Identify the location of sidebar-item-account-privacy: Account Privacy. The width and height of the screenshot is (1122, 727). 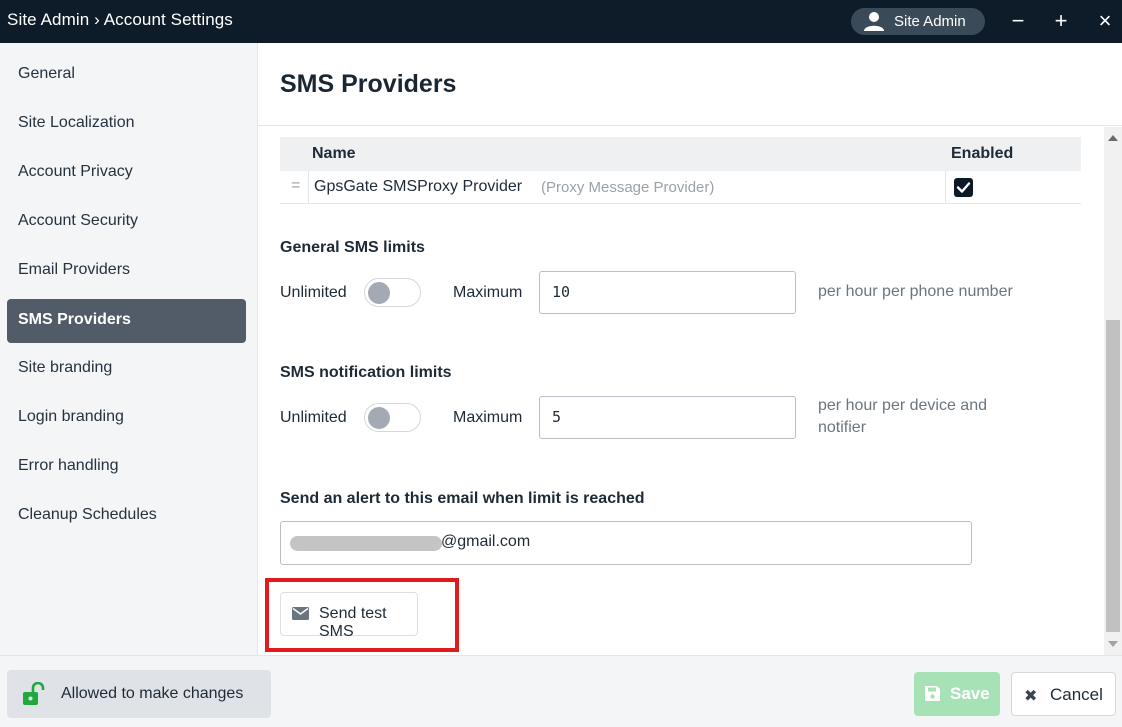
(126, 173).